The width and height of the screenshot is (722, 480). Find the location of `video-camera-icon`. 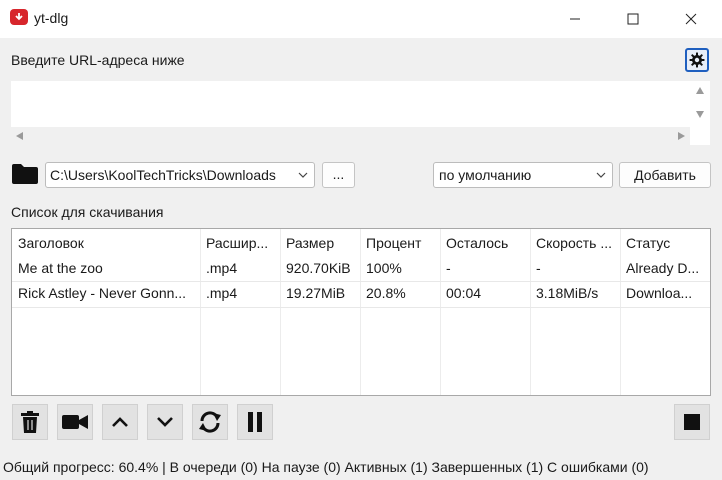

video-camera-icon is located at coordinates (75, 422).